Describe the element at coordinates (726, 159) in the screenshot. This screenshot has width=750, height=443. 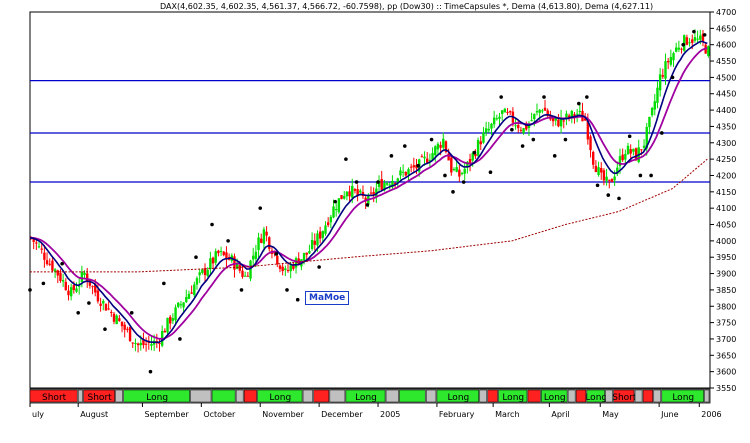
I see `y-tick-label: 4250` at that location.